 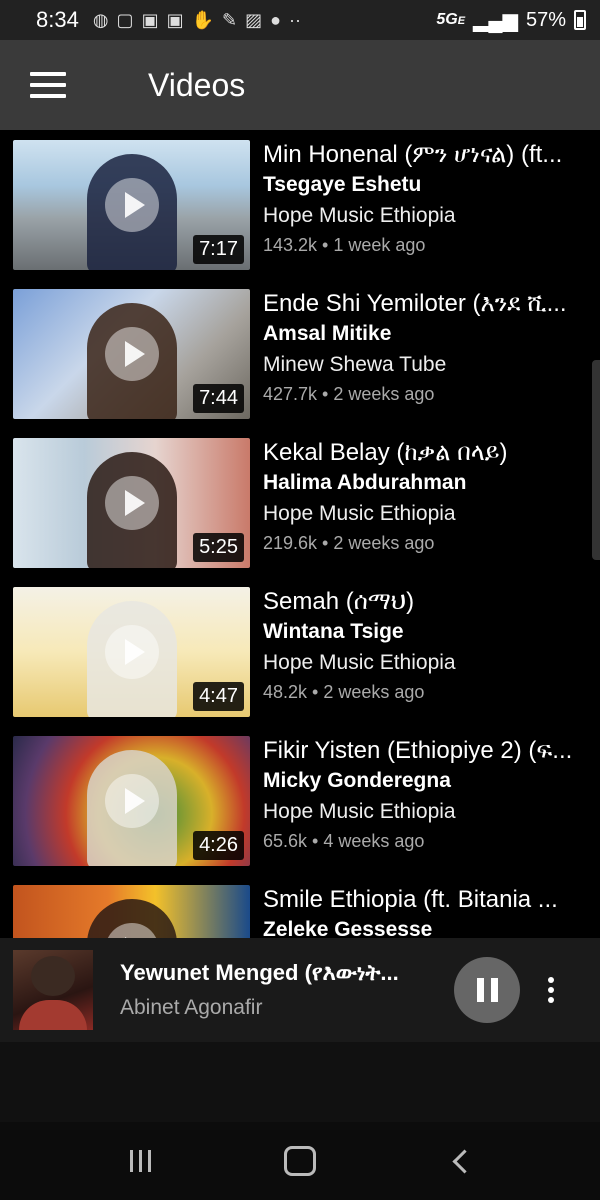 I want to click on home-button, so click(x=300, y=1161).